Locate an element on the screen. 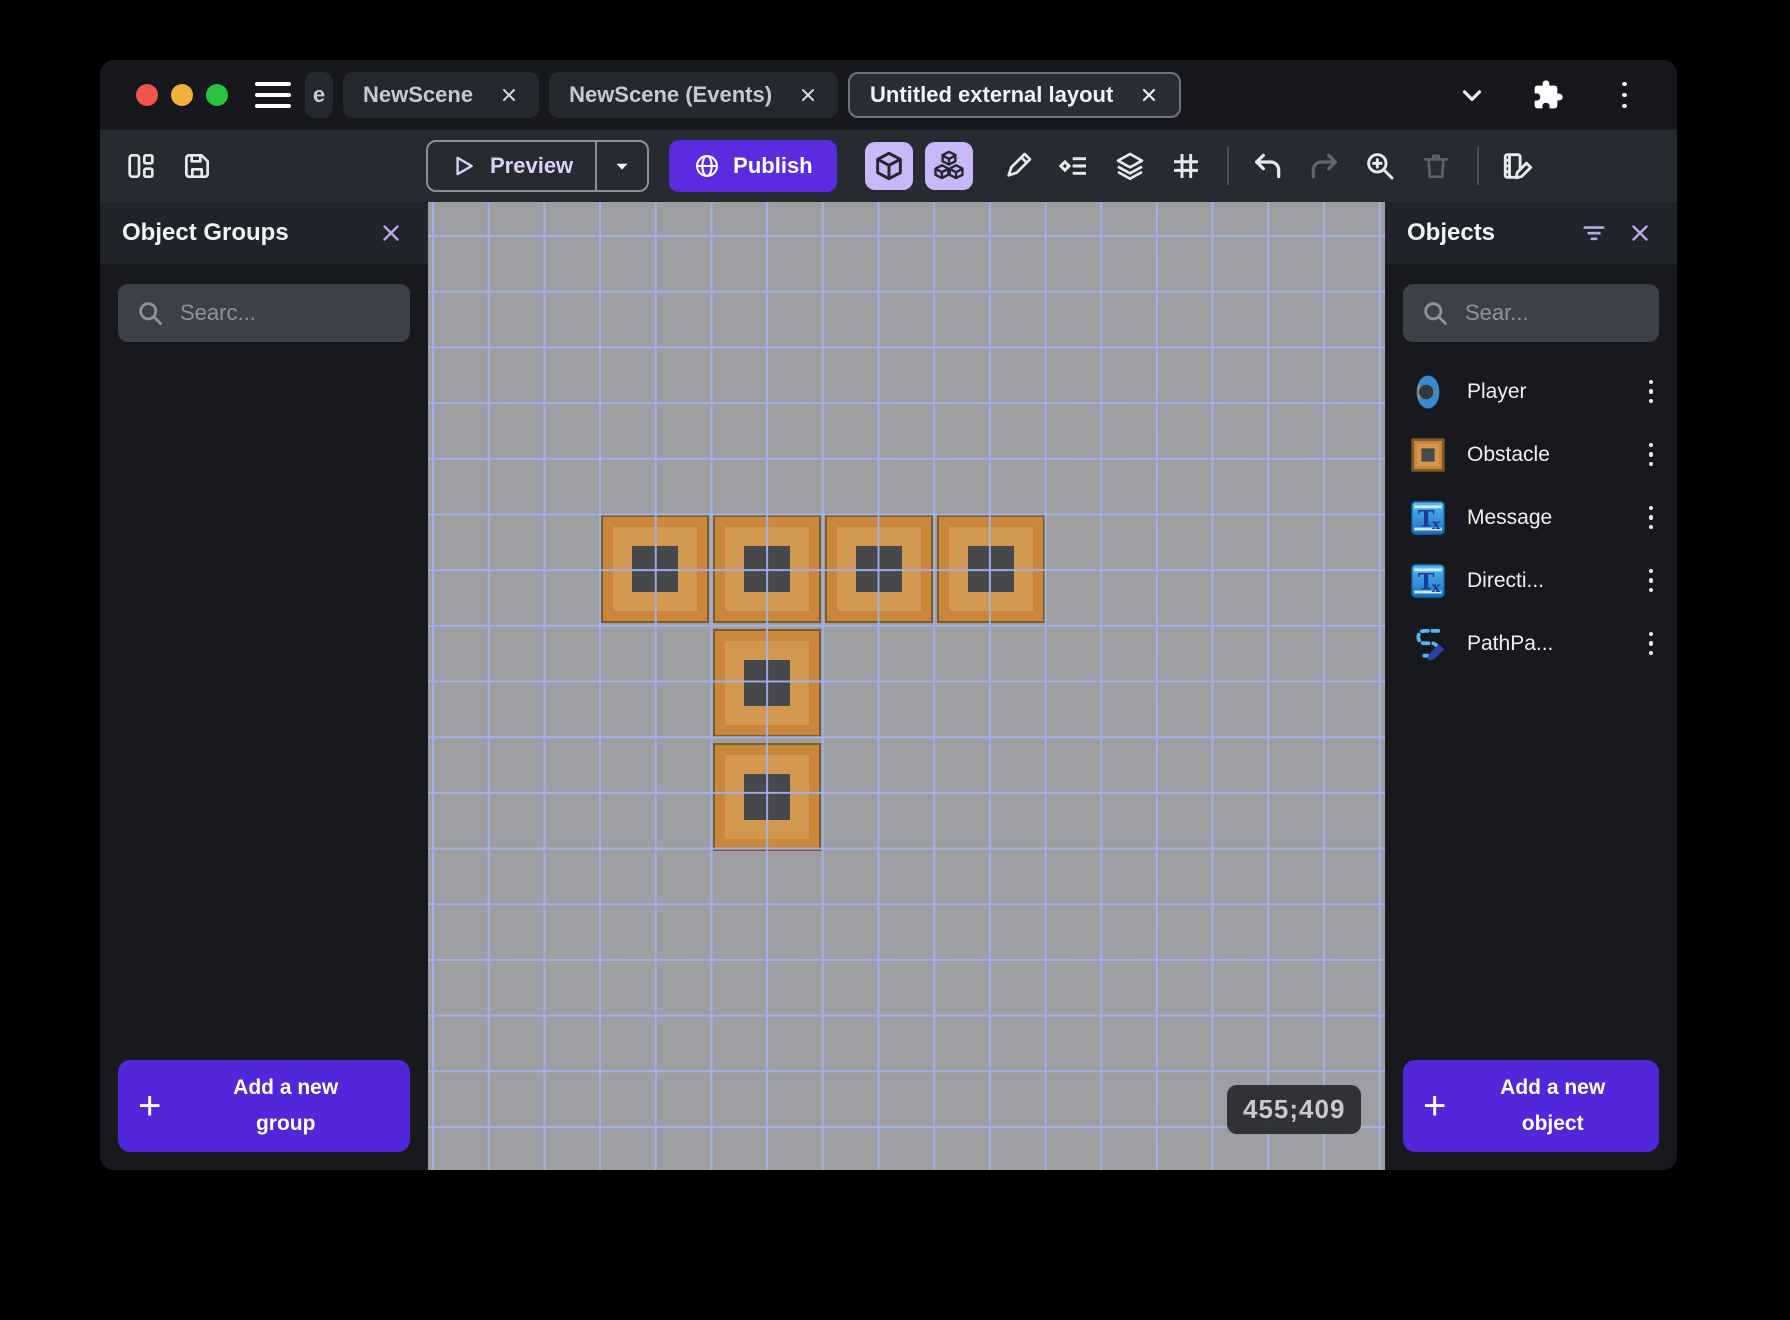 This screenshot has width=1790, height=1320. cursor-coordinates-badge: 455;409 is located at coordinates (1294, 1109).